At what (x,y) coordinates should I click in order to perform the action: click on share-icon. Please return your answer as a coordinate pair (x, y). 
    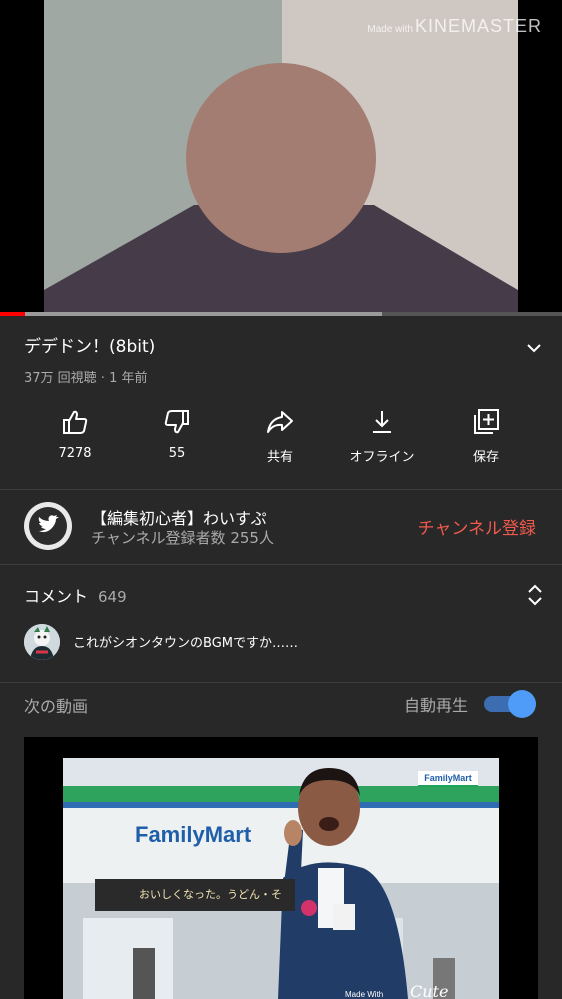
    Looking at the image, I should click on (280, 422).